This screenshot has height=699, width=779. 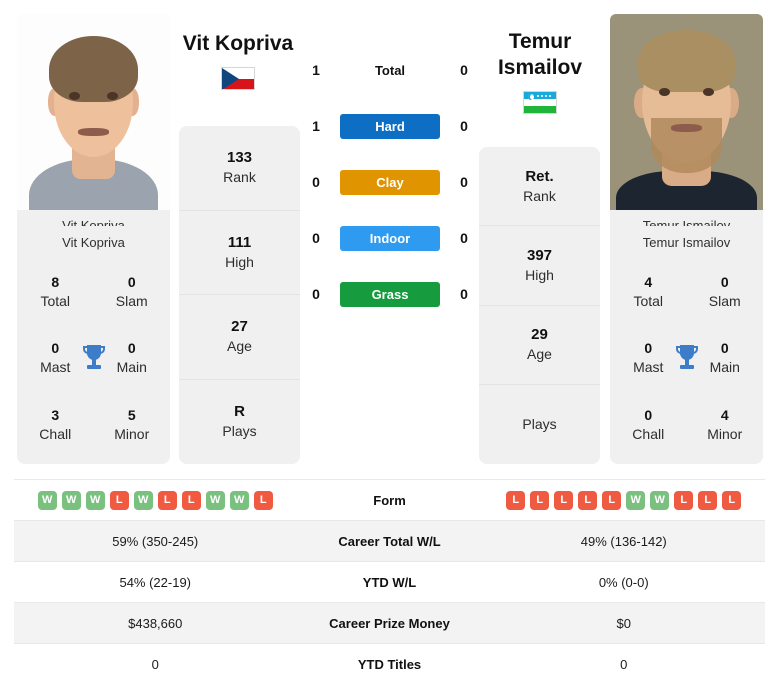 I want to click on h2h-row-hard: 1 Hard 0, so click(x=390, y=126).